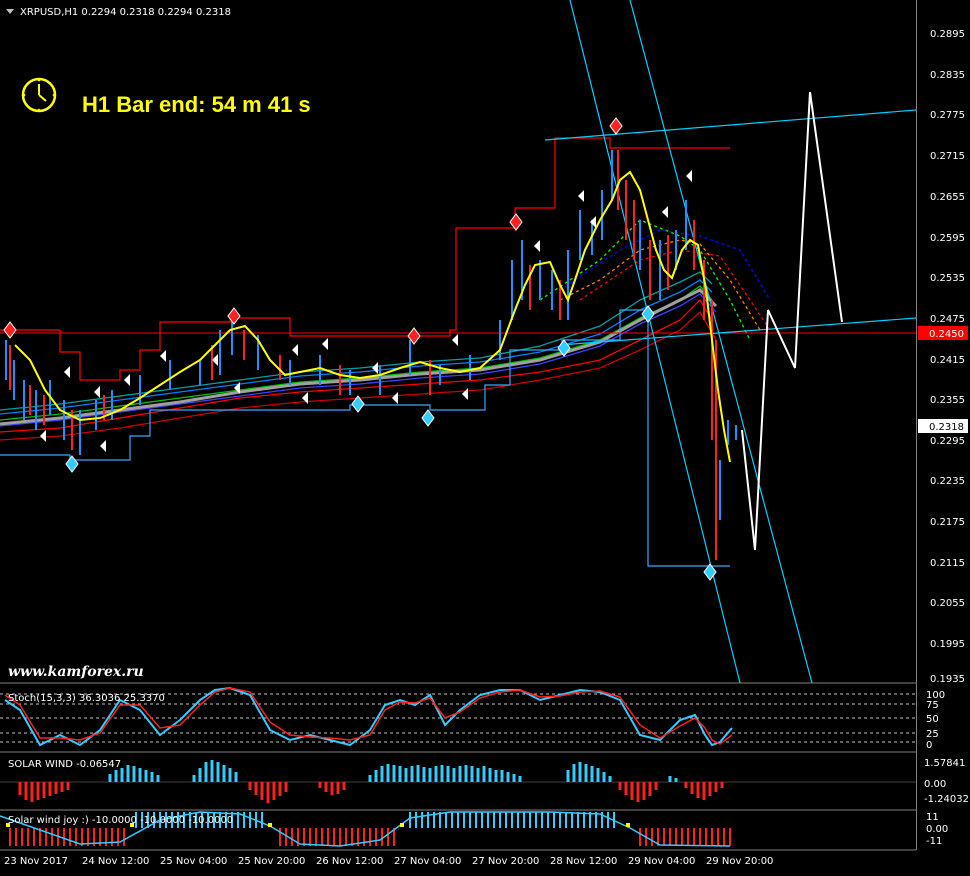 The width and height of the screenshot is (970, 876). Describe the element at coordinates (36, 861) in the screenshot. I see `svg-text: 23 Nov 2017` at that location.